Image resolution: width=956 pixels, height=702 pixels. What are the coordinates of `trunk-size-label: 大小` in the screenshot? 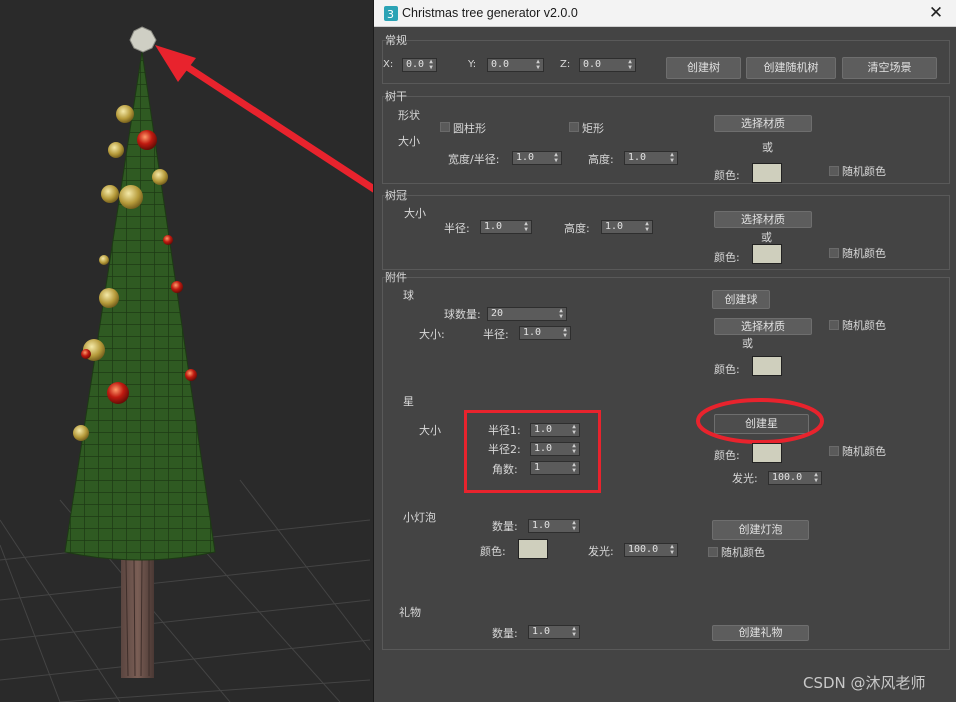 It's located at (409, 141).